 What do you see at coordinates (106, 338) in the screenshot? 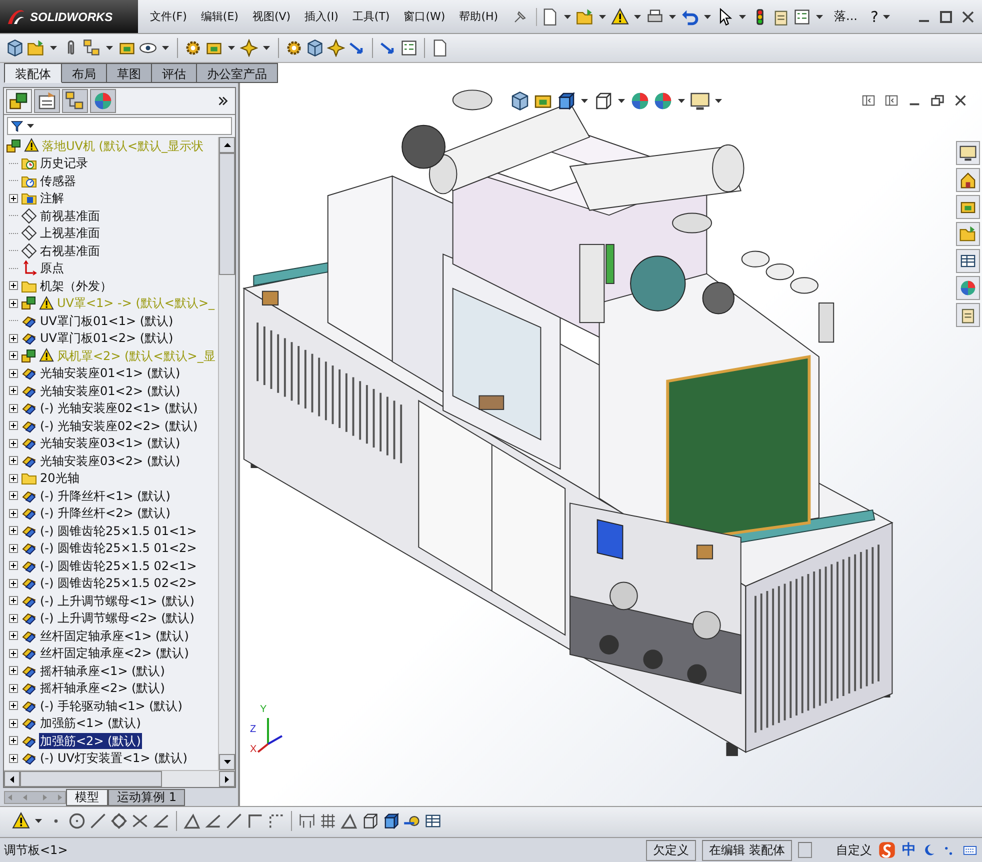
I see `tree-item: UV罩门板01<2> (默认)` at bounding box center [106, 338].